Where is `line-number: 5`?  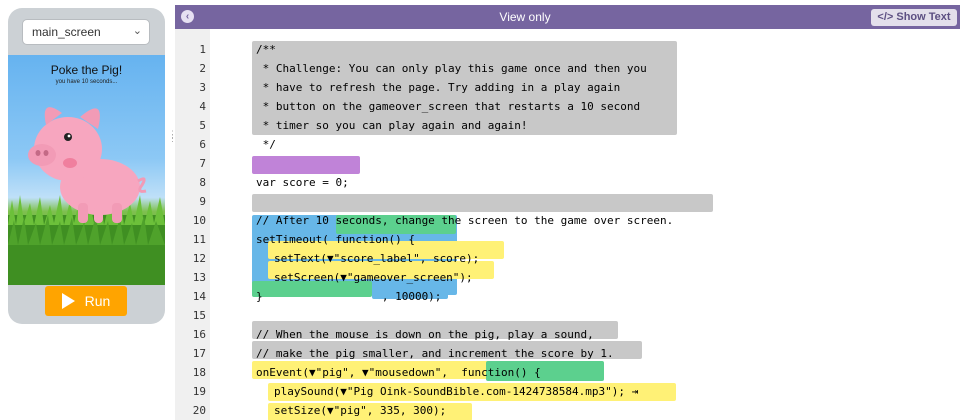 line-number: 5 is located at coordinates (202, 125).